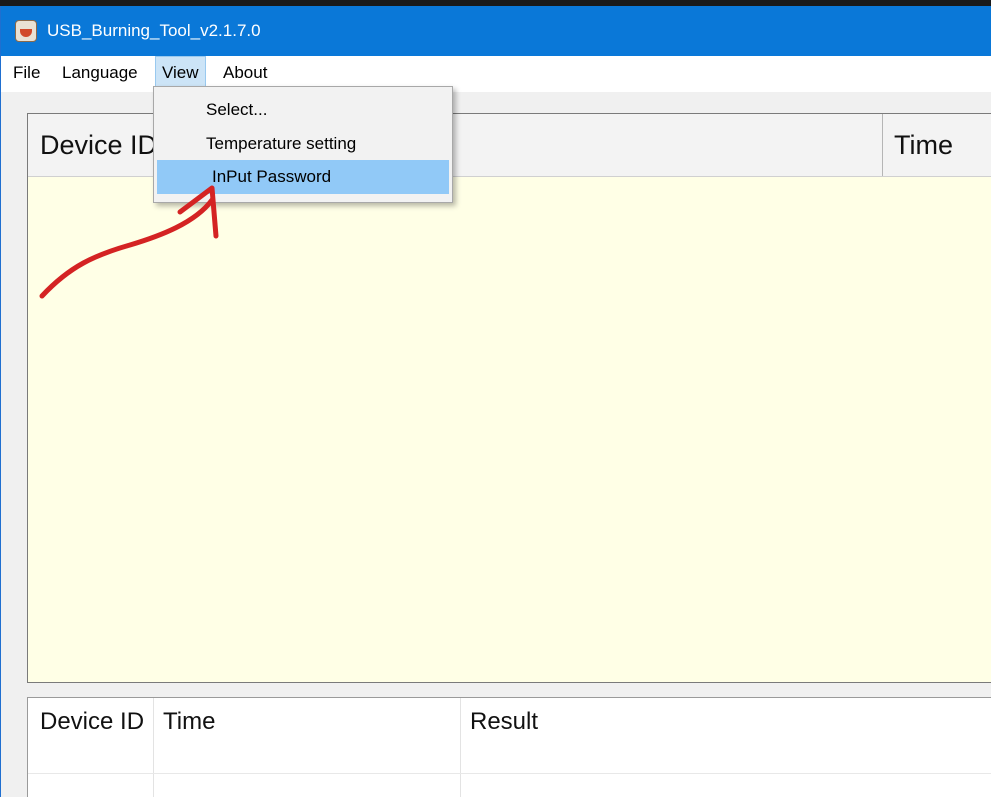 This screenshot has height=797, width=991. What do you see at coordinates (496, 74) in the screenshot?
I see `menu-bar: File Language View About` at bounding box center [496, 74].